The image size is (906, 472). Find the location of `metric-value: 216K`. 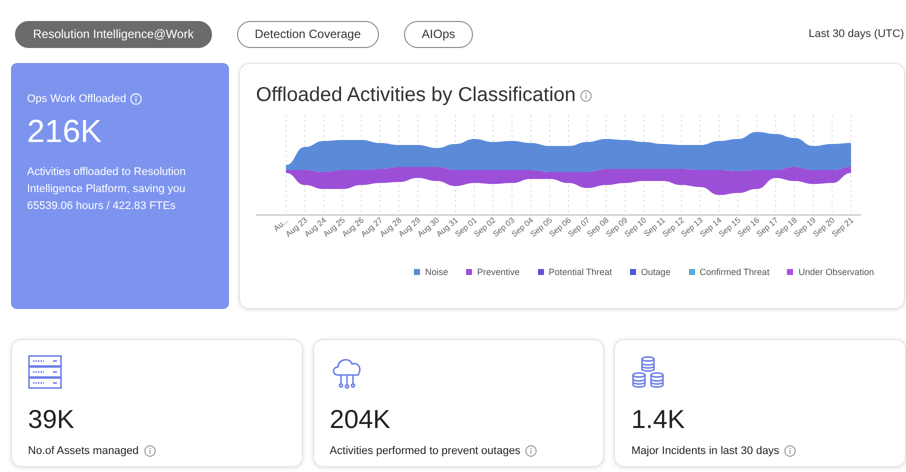

metric-value: 216K is located at coordinates (65, 131).